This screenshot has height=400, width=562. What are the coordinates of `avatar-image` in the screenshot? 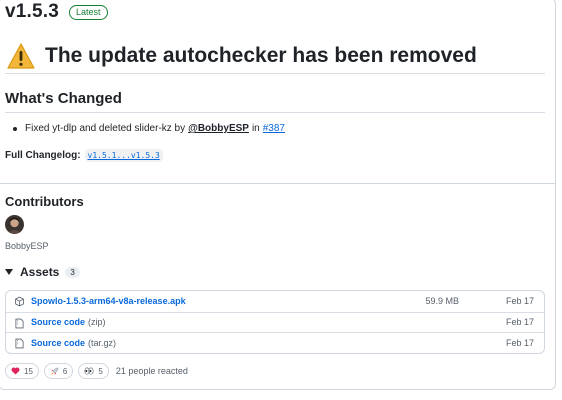 It's located at (14, 224).